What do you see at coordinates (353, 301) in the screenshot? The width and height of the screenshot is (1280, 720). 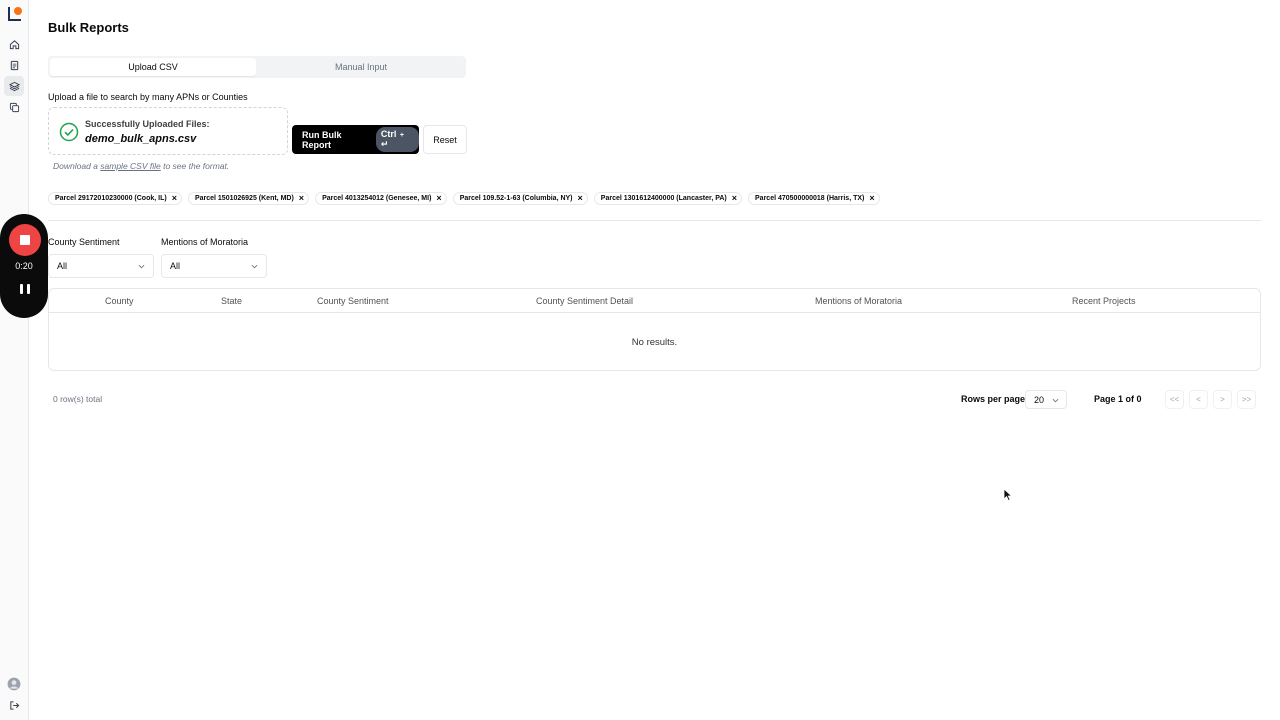 I see `column-header-county-sentiment: County Sentiment` at bounding box center [353, 301].